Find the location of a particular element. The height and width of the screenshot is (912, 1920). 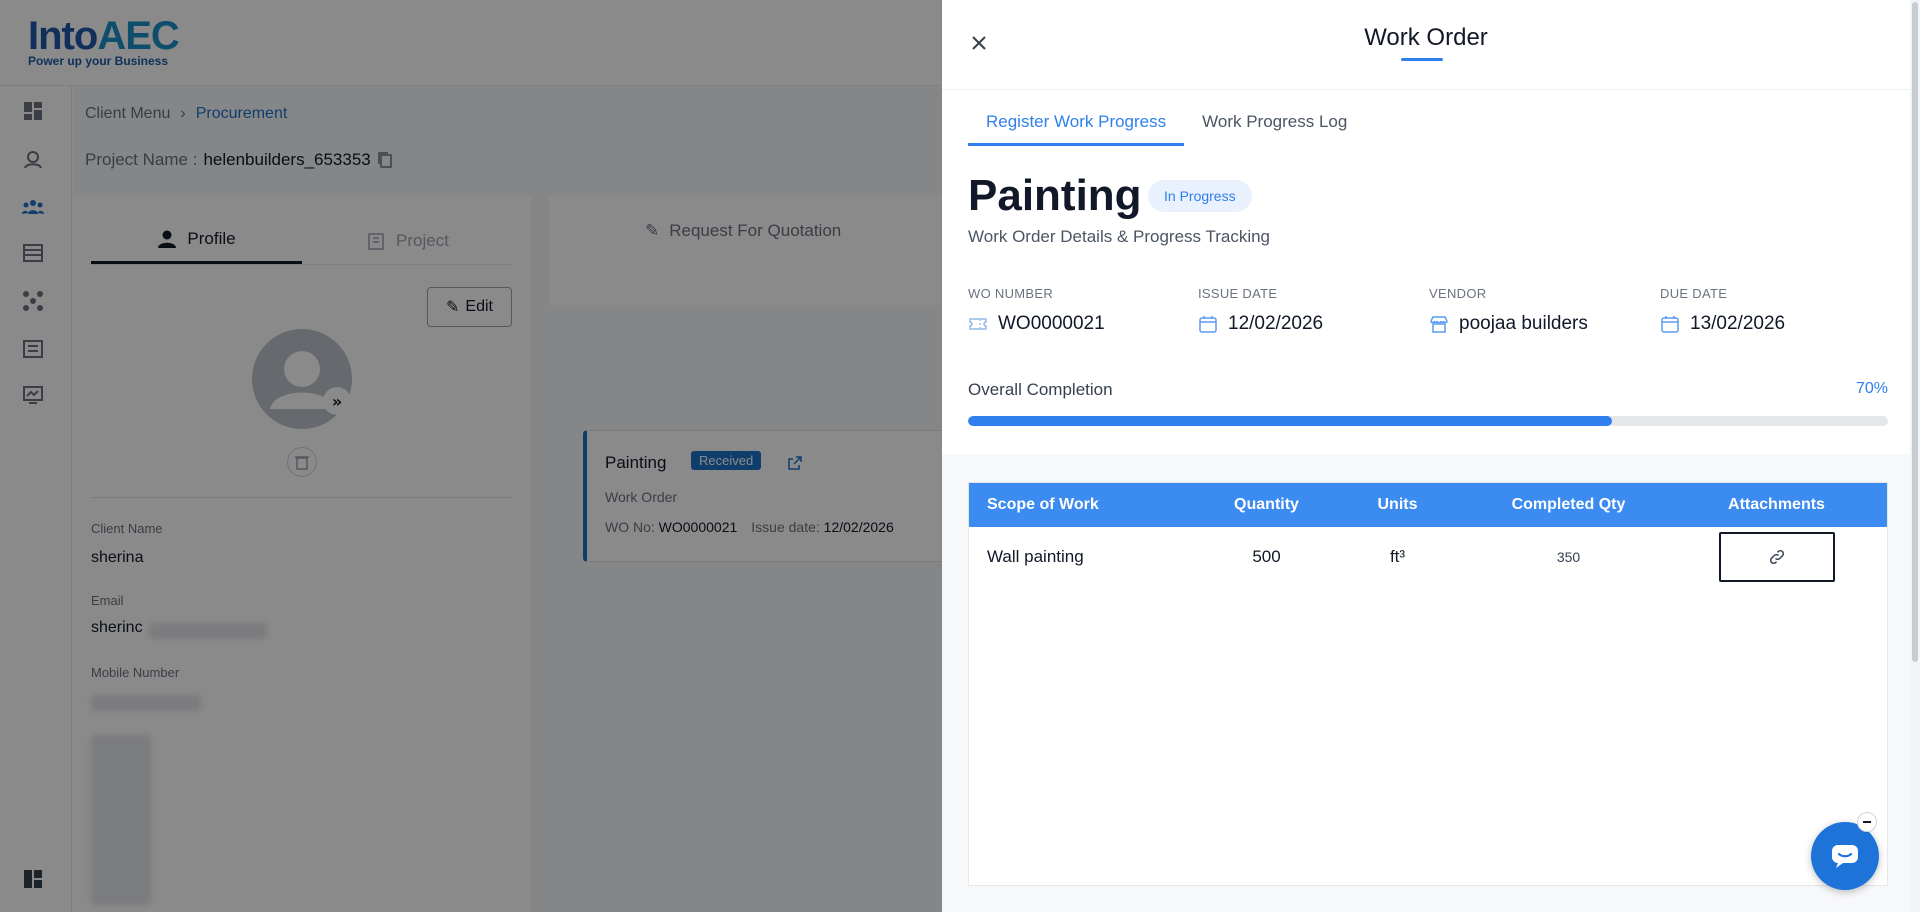

header-completed-qty: Completed Qty is located at coordinates (1568, 504).